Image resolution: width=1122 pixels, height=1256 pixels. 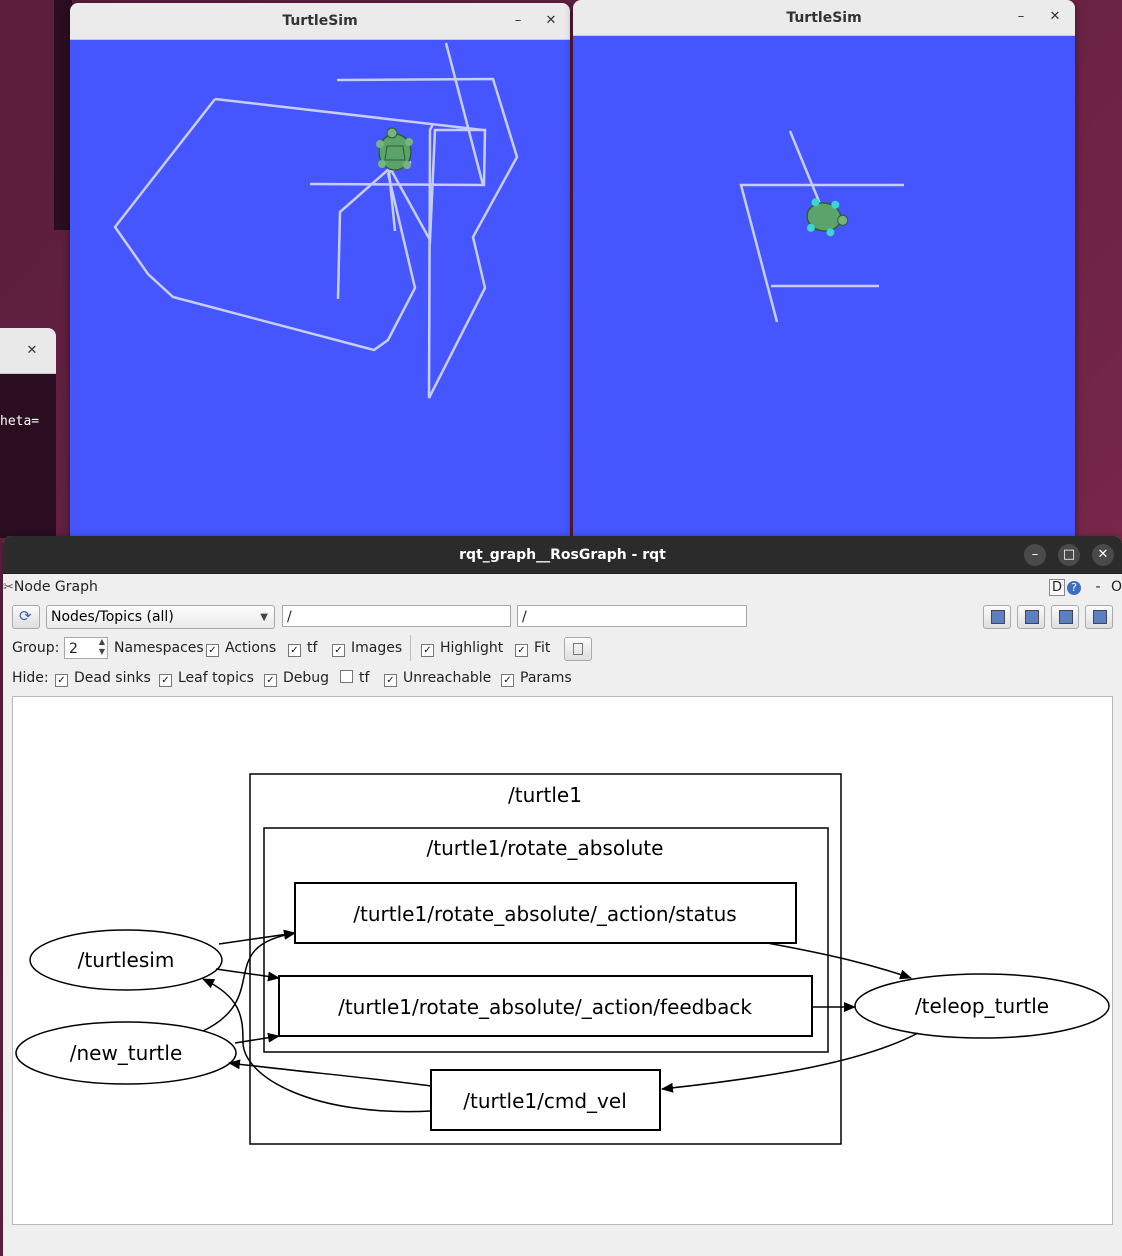 What do you see at coordinates (982, 1006) in the screenshot?
I see `node-teleop-turtle-label: /teleop_turtle` at bounding box center [982, 1006].